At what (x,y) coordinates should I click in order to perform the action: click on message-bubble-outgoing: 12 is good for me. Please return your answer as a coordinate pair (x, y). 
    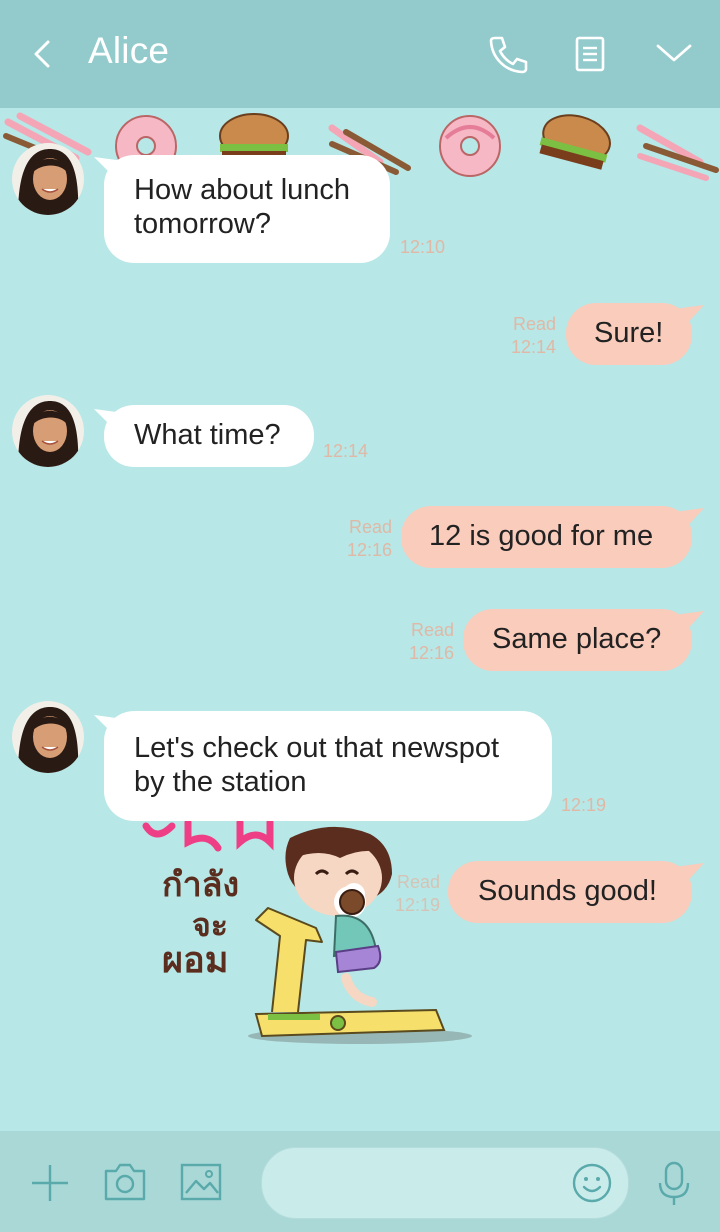
    Looking at the image, I should click on (546, 537).